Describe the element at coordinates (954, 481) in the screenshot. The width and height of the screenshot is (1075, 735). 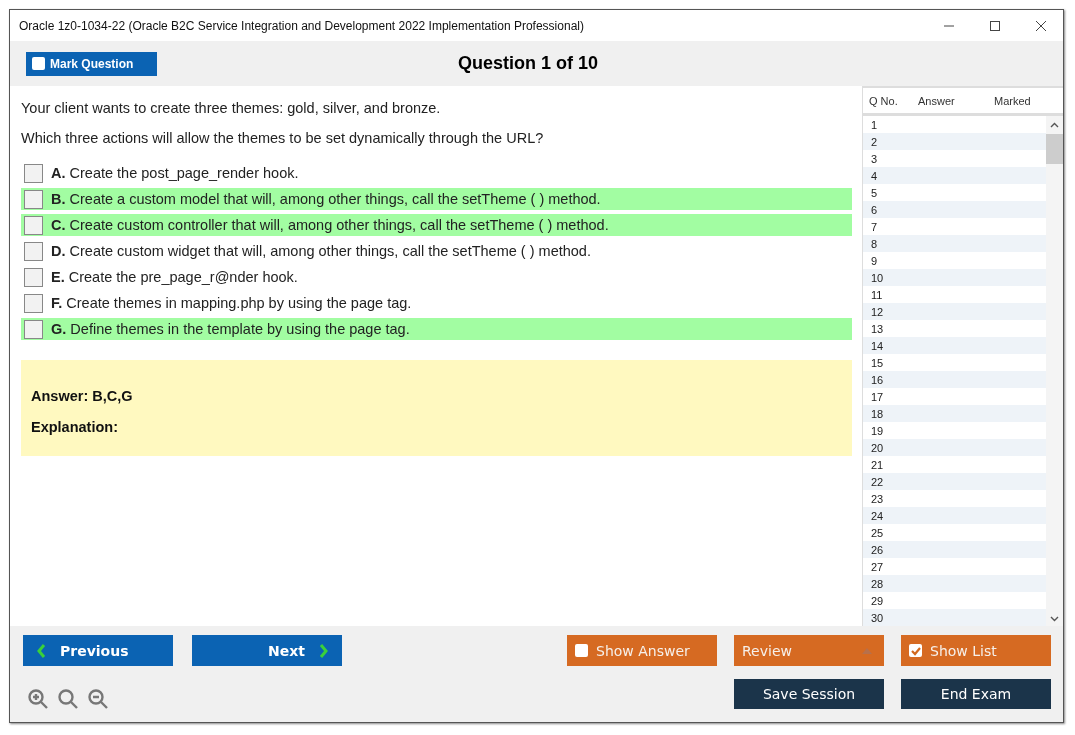
I see `question-list-row: 22` at that location.